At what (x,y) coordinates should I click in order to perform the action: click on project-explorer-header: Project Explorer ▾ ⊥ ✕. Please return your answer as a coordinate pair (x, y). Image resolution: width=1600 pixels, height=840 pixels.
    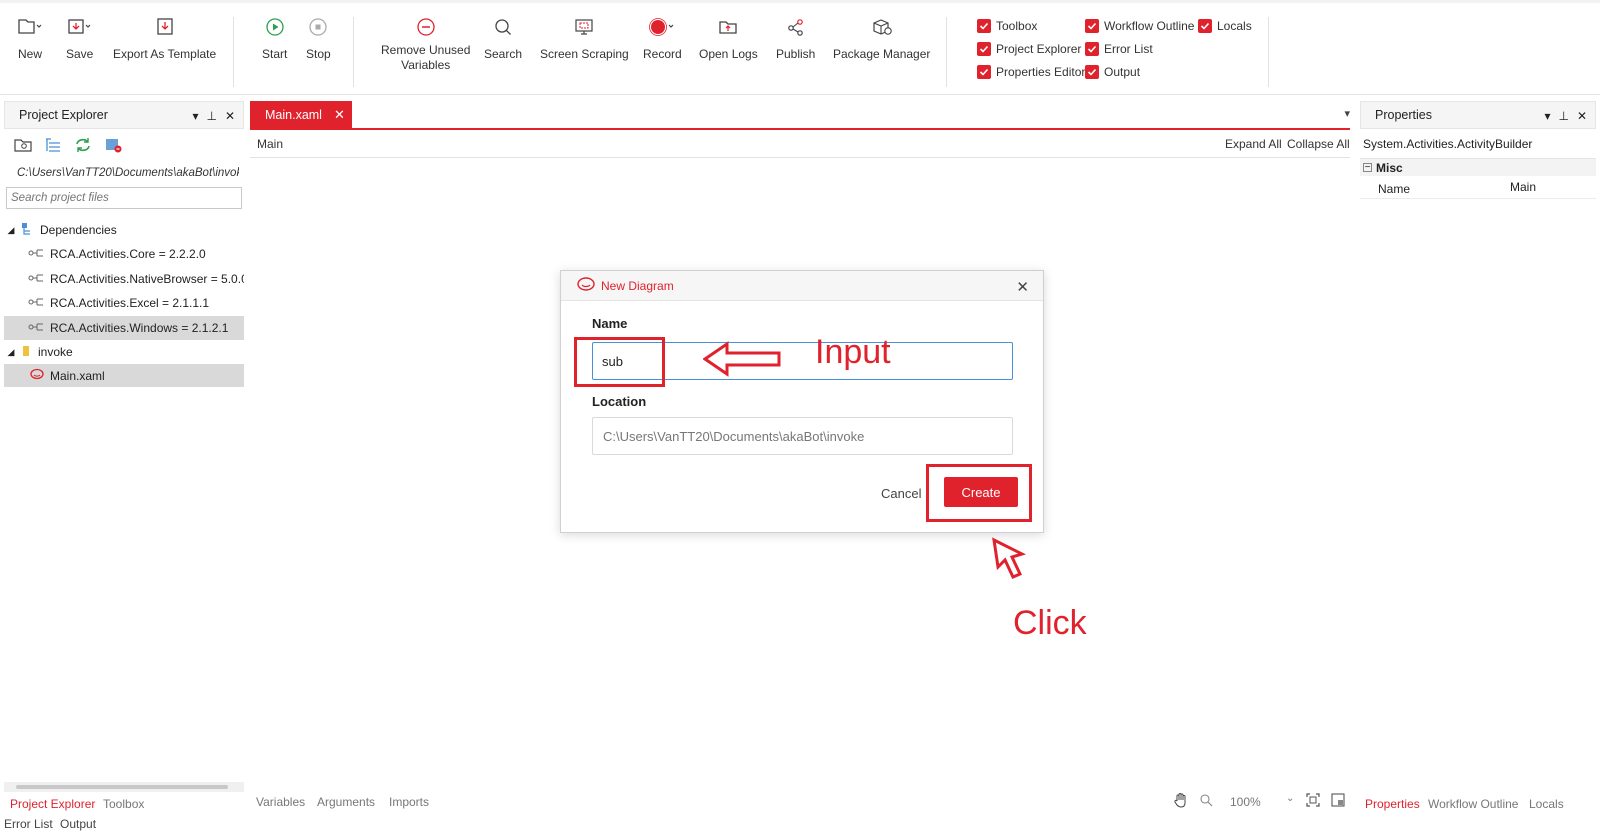
    Looking at the image, I should click on (124, 115).